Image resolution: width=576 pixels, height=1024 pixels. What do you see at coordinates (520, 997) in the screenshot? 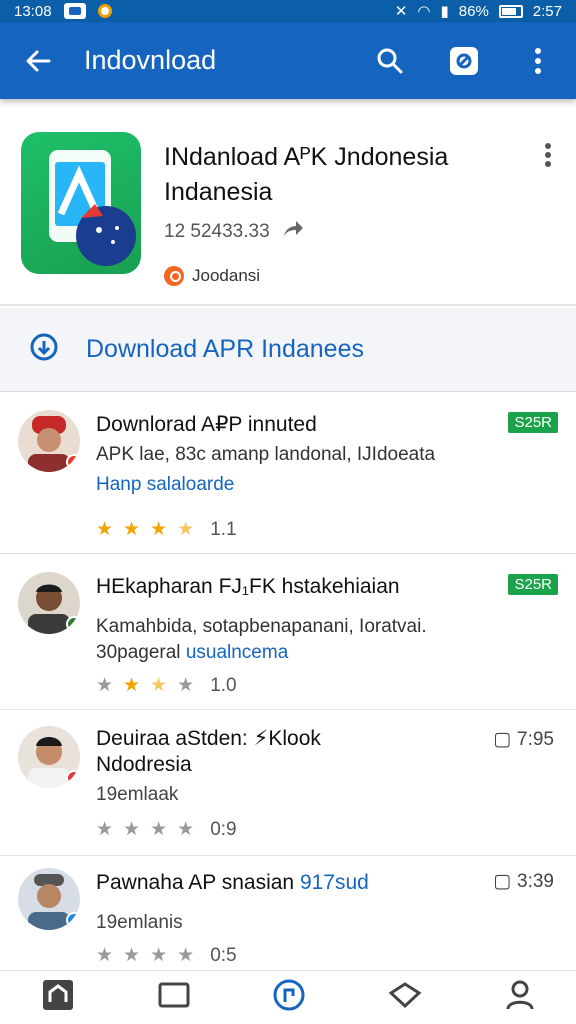
I see `profile-icon` at bounding box center [520, 997].